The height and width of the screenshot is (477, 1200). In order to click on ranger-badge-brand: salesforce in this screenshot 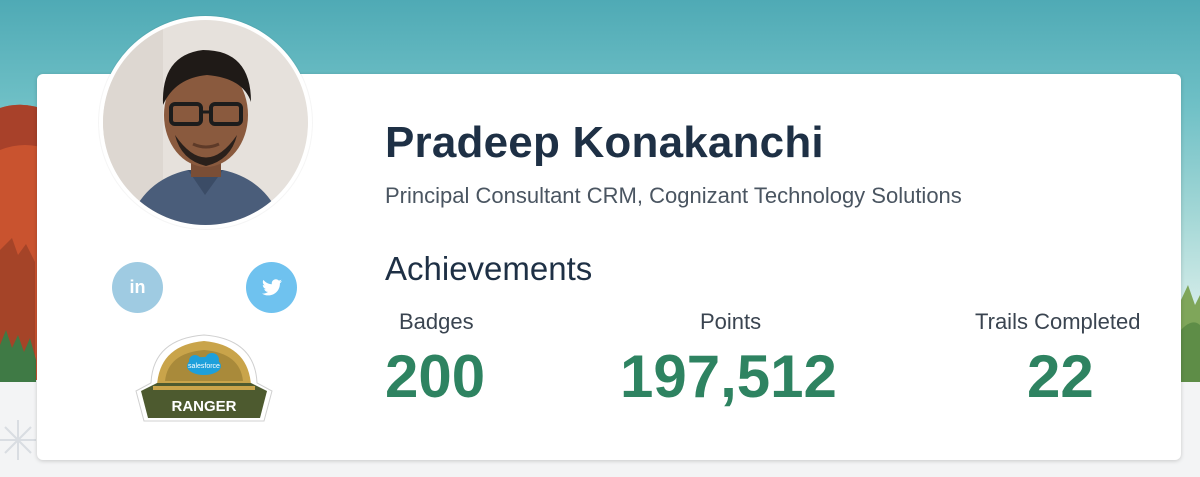, I will do `click(204, 366)`.